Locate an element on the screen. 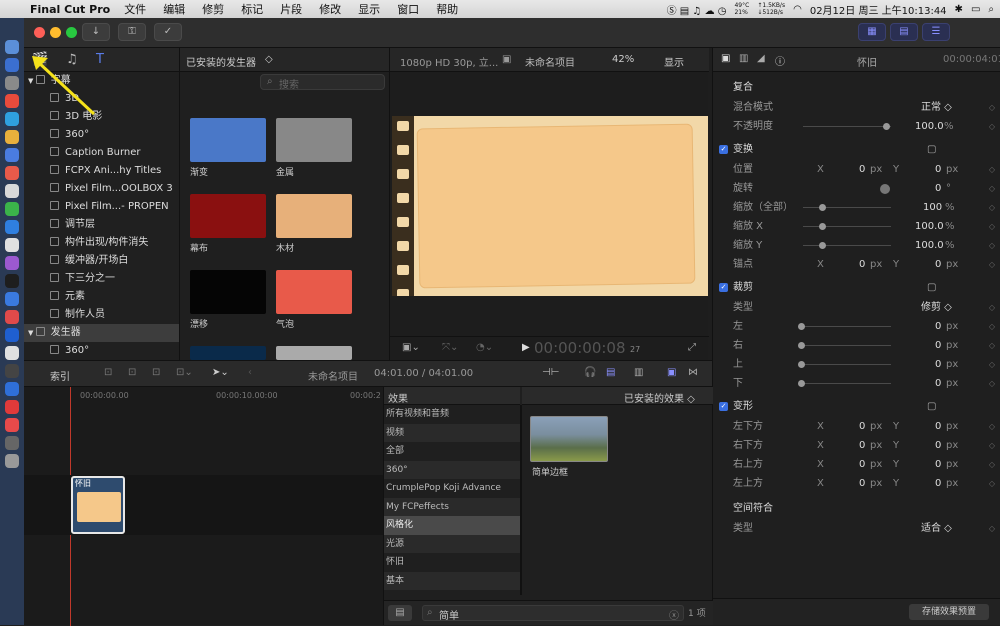 The image size is (1000, 626). speed-icon: ◔⌄ is located at coordinates (484, 347).